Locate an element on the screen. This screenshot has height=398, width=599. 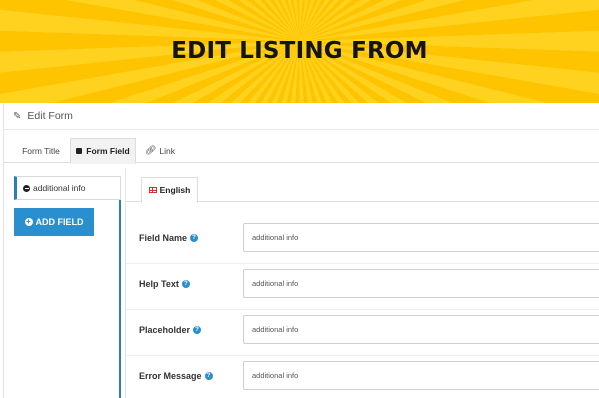
pencil-icon: ✎ is located at coordinates (17, 116).